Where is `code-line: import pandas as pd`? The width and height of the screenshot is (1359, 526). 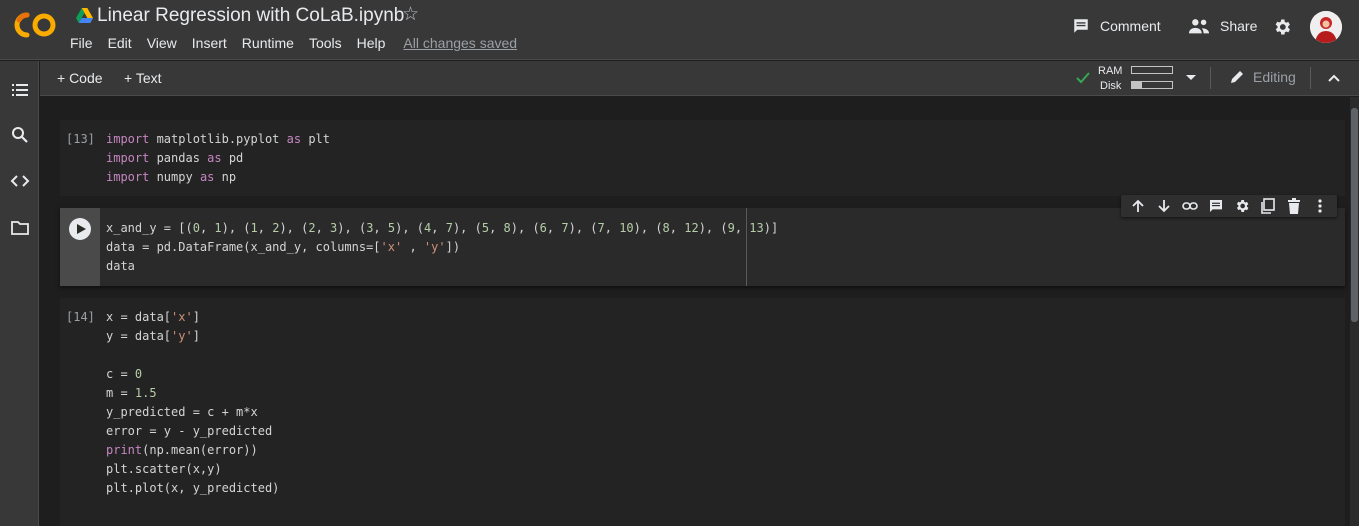
code-line: import pandas as pd is located at coordinates (218, 158).